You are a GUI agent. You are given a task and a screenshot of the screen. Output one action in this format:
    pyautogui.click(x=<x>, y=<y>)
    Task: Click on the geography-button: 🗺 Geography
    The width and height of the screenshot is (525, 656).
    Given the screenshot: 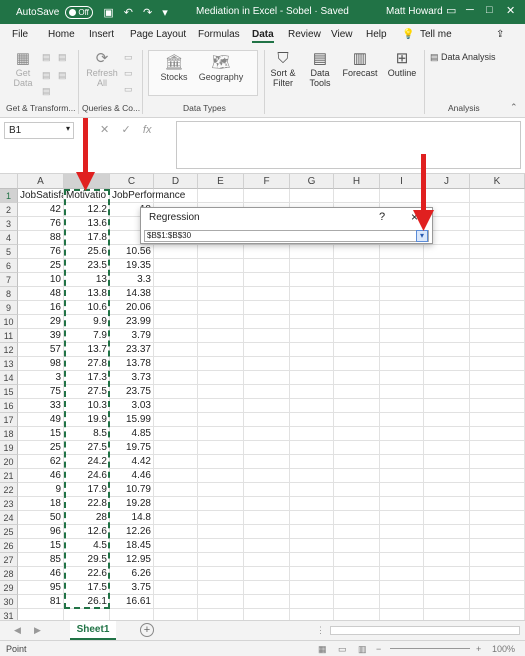 What is the action you would take?
    pyautogui.click(x=221, y=68)
    